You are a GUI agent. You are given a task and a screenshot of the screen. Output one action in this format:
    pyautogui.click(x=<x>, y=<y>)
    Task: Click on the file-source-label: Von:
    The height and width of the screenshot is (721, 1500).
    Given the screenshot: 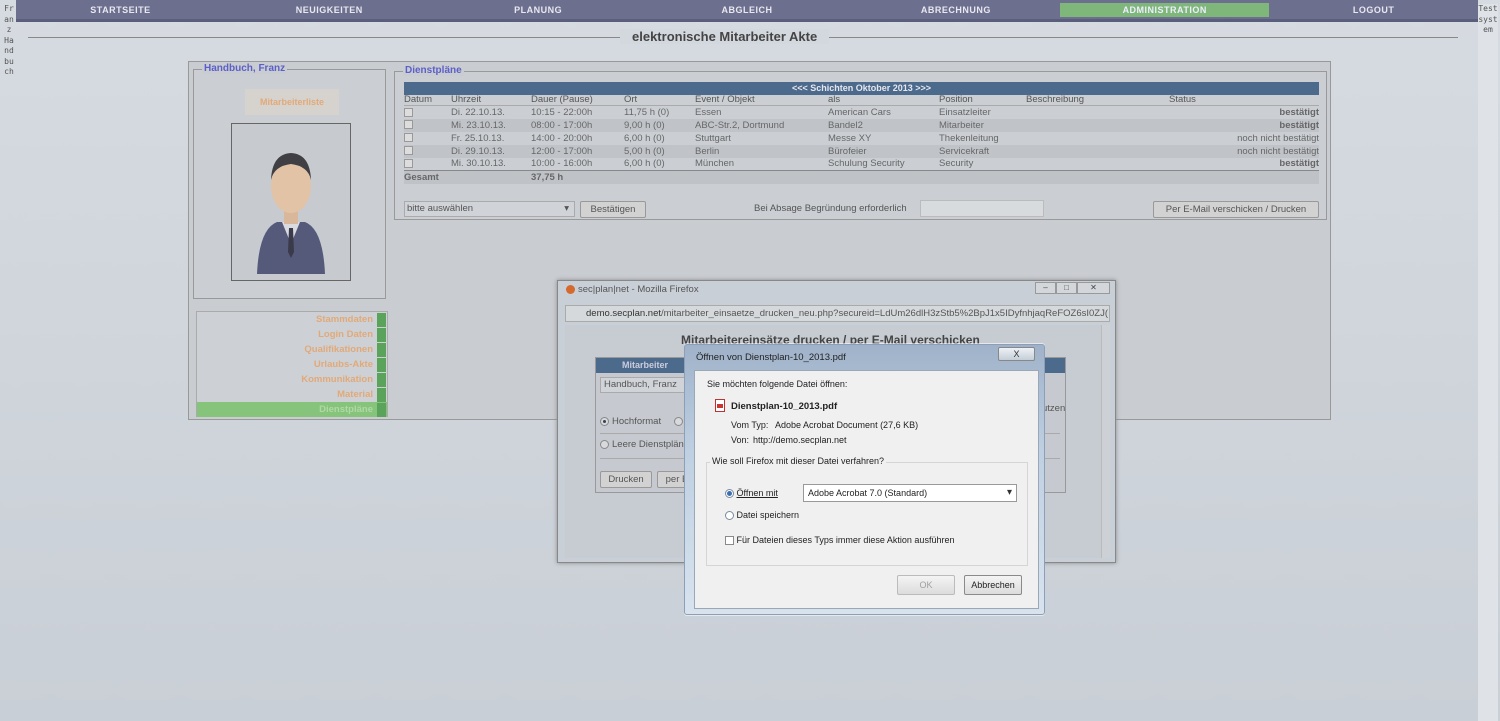 What is the action you would take?
    pyautogui.click(x=740, y=440)
    